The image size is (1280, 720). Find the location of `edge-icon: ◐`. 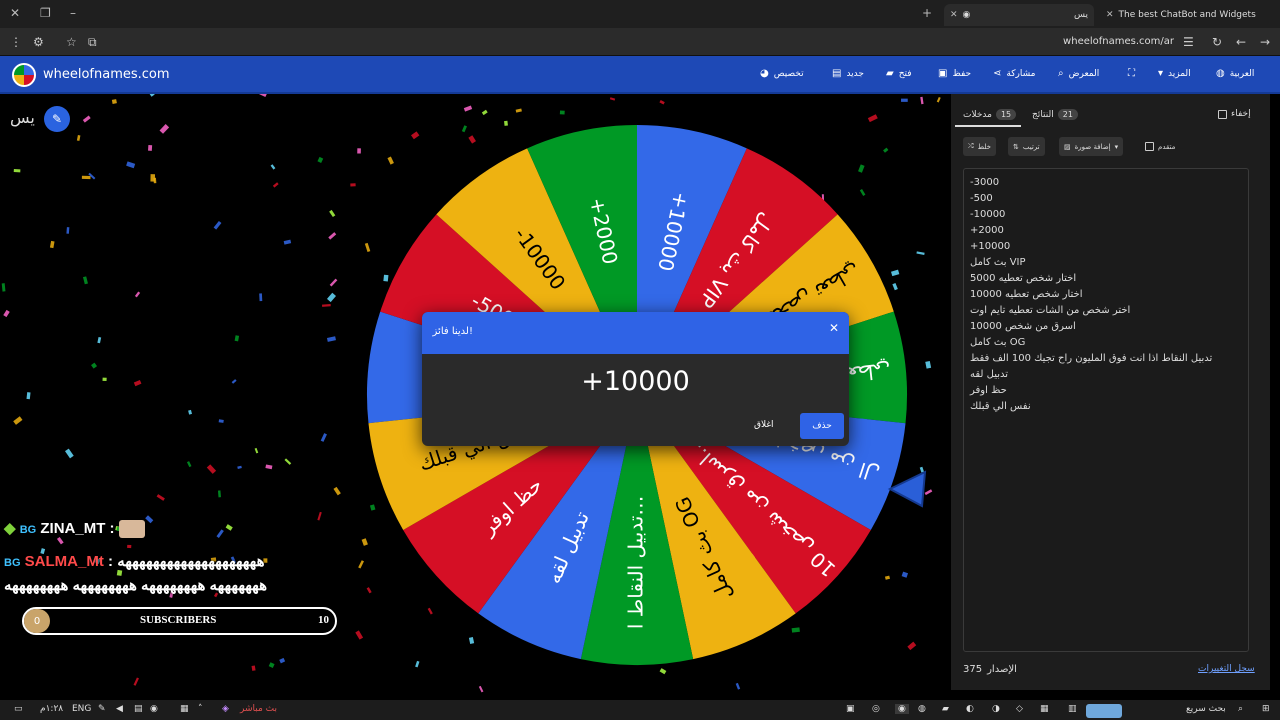

edge-icon: ◐ is located at coordinates (970, 709).